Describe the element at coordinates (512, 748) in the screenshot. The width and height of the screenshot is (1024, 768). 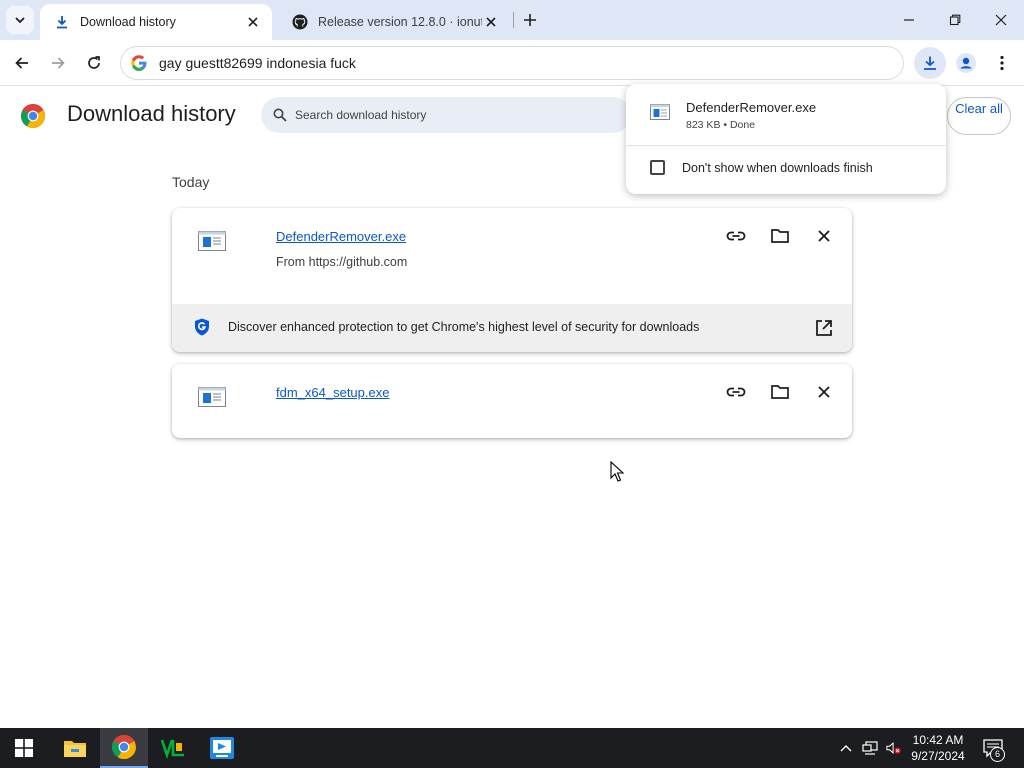
I see `taskbar: 10:42 AM 9/27/2024 6` at that location.